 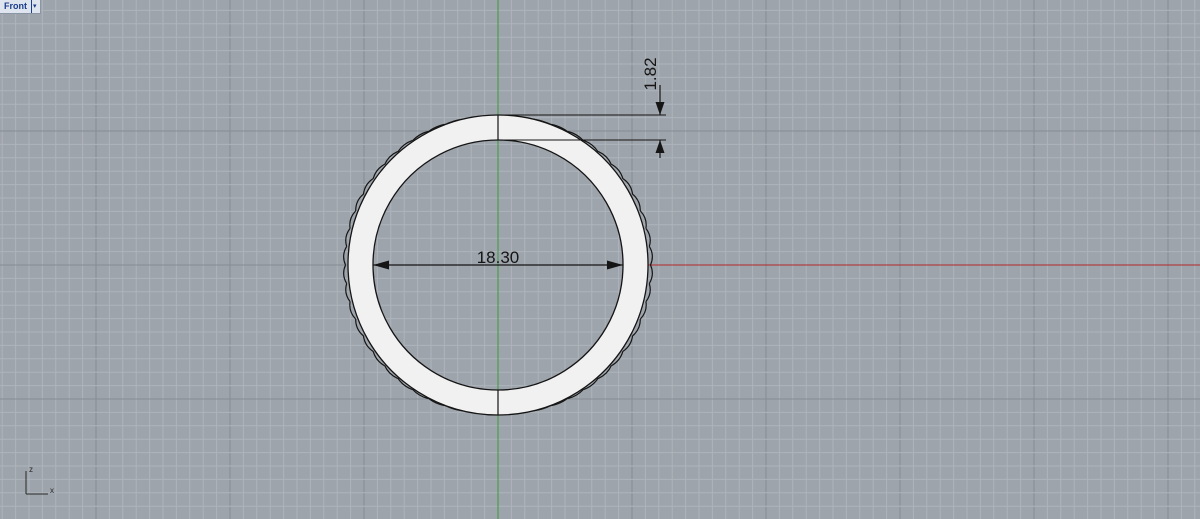 What do you see at coordinates (660, 146) in the screenshot?
I see `thickness-arrow-up` at bounding box center [660, 146].